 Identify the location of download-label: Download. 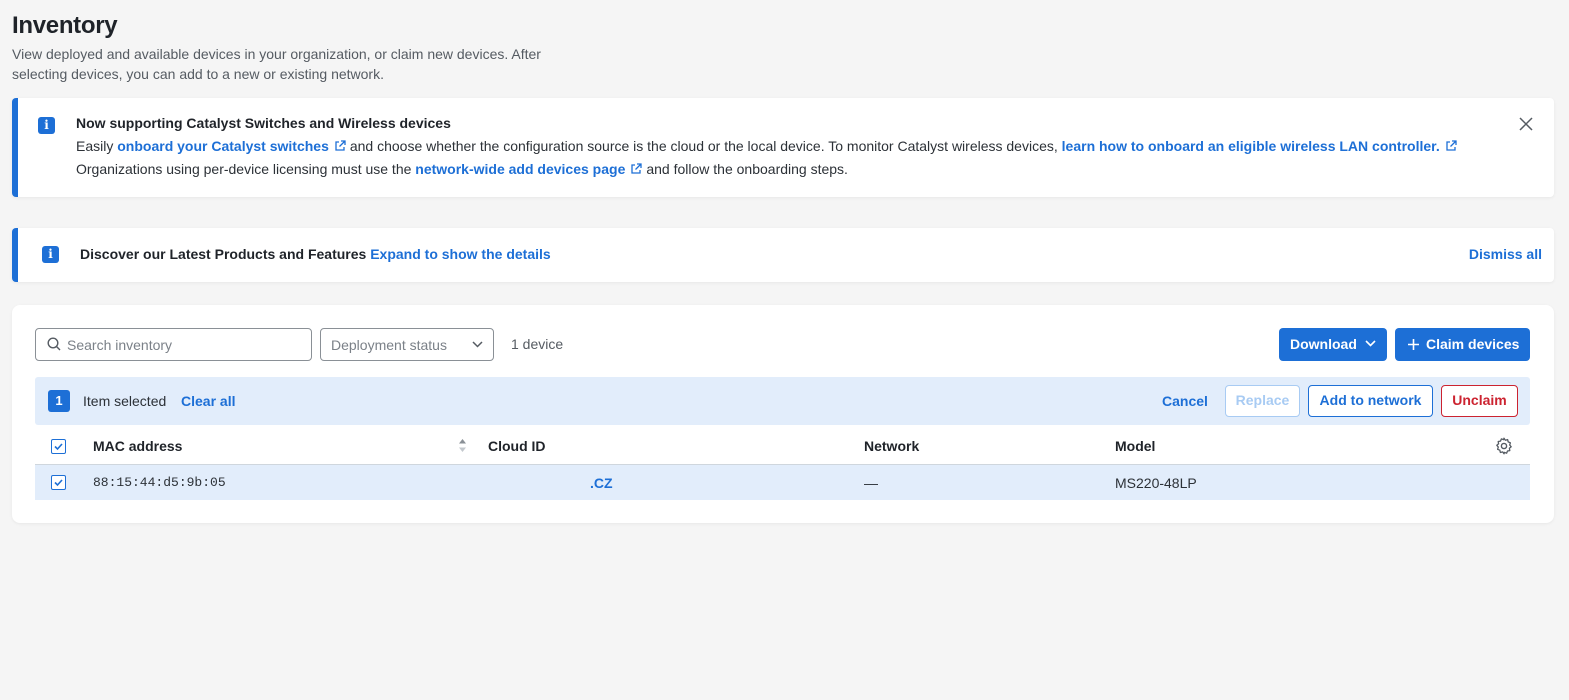
(1323, 344).